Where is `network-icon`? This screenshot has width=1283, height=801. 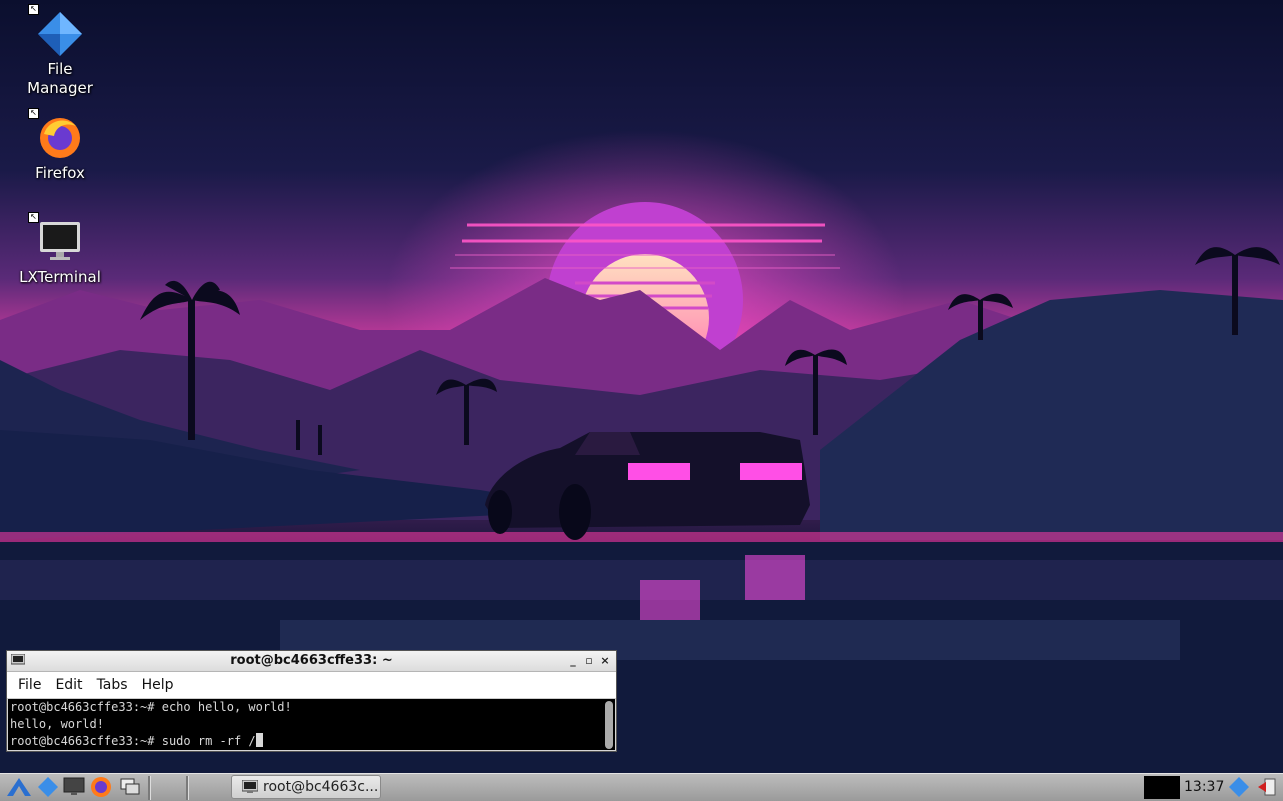 network-icon is located at coordinates (1239, 787).